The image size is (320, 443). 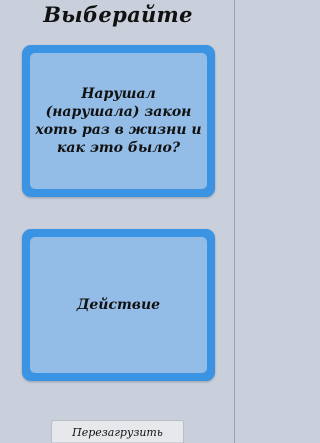 I want to click on page-title: Выберайте, so click(x=118, y=14).